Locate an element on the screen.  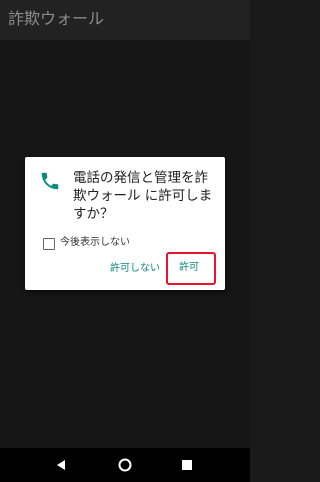
app-title: 詐欺ウォール is located at coordinates (56, 18).